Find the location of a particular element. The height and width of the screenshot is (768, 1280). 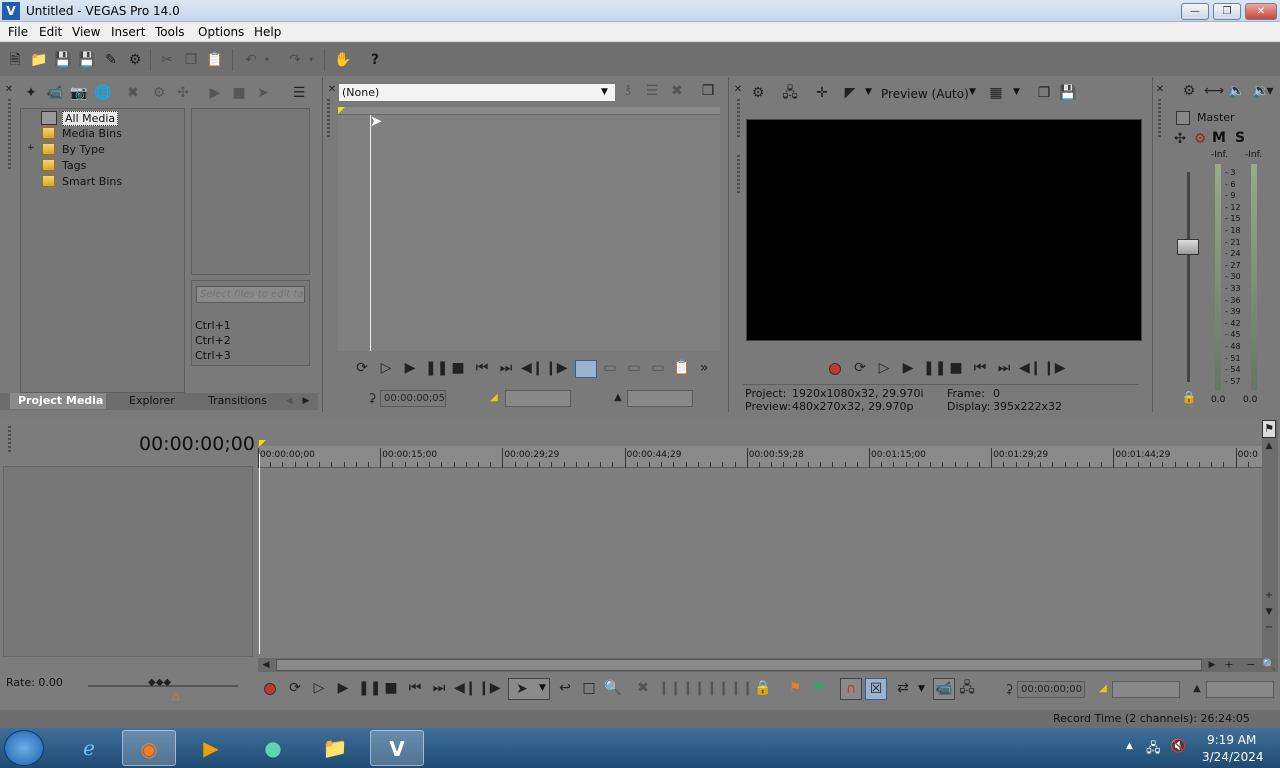

network-icon: 🖧 is located at coordinates (1153, 750).